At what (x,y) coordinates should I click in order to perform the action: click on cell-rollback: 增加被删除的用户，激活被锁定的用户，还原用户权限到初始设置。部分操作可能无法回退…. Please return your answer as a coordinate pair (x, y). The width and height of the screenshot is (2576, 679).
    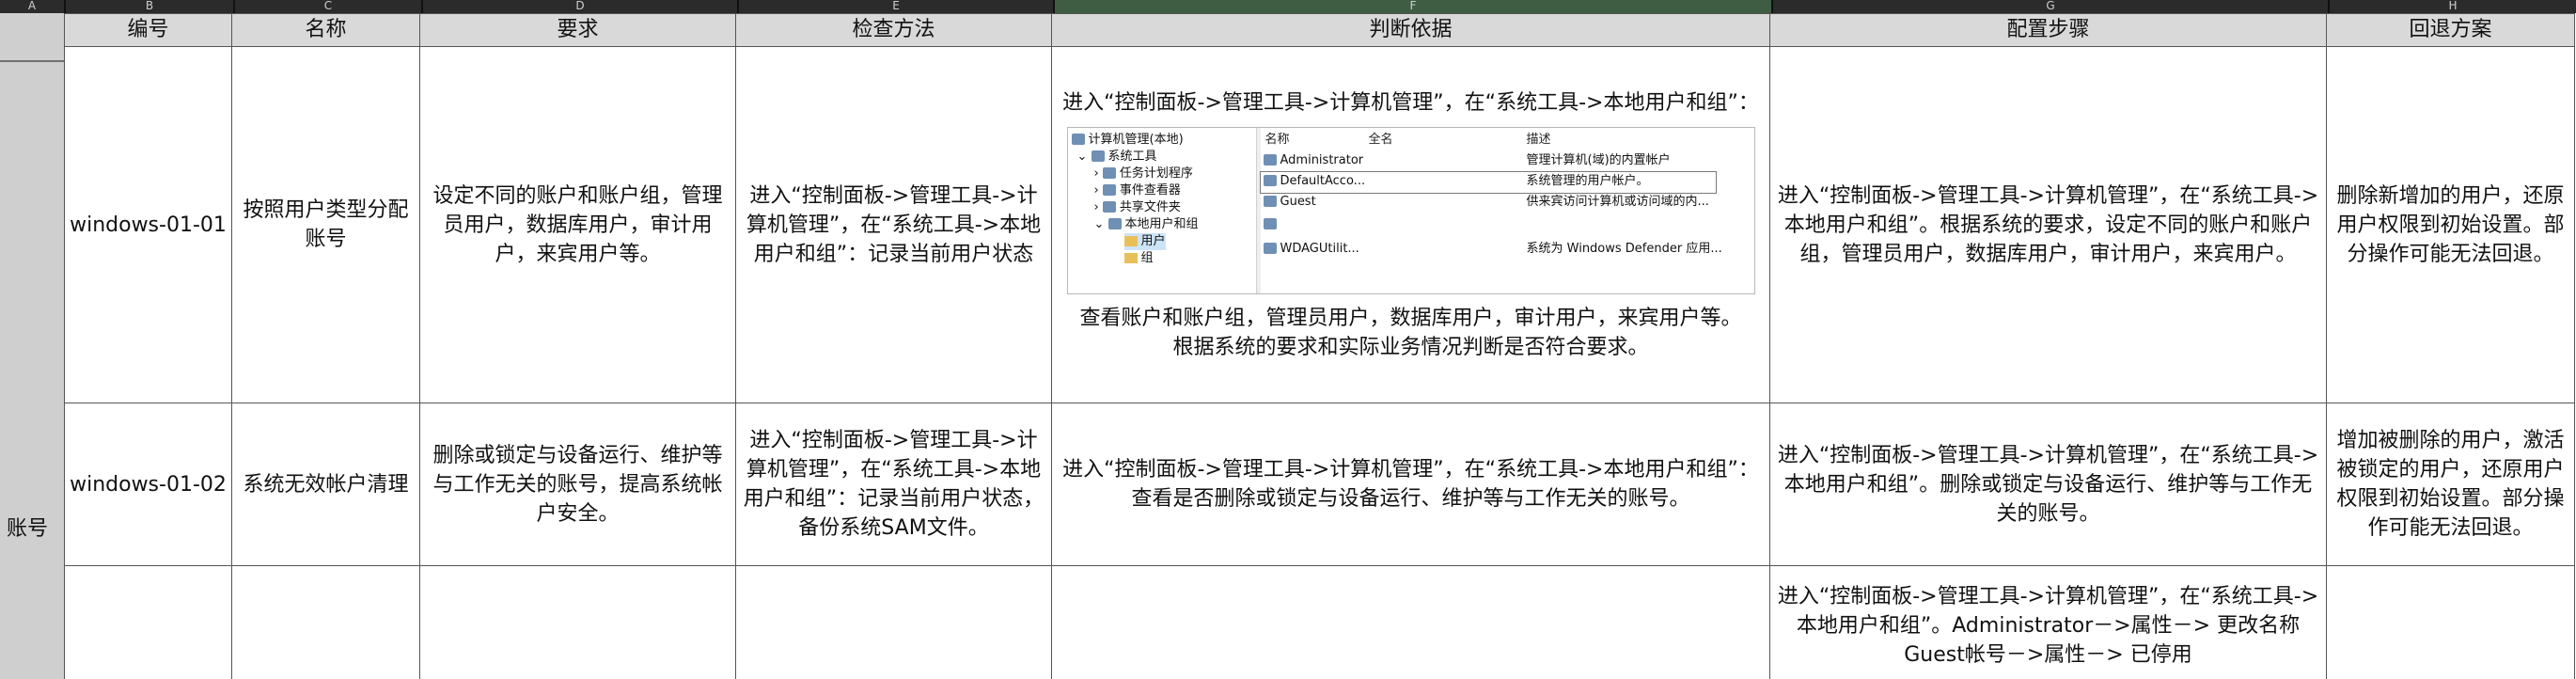
    Looking at the image, I should click on (2451, 484).